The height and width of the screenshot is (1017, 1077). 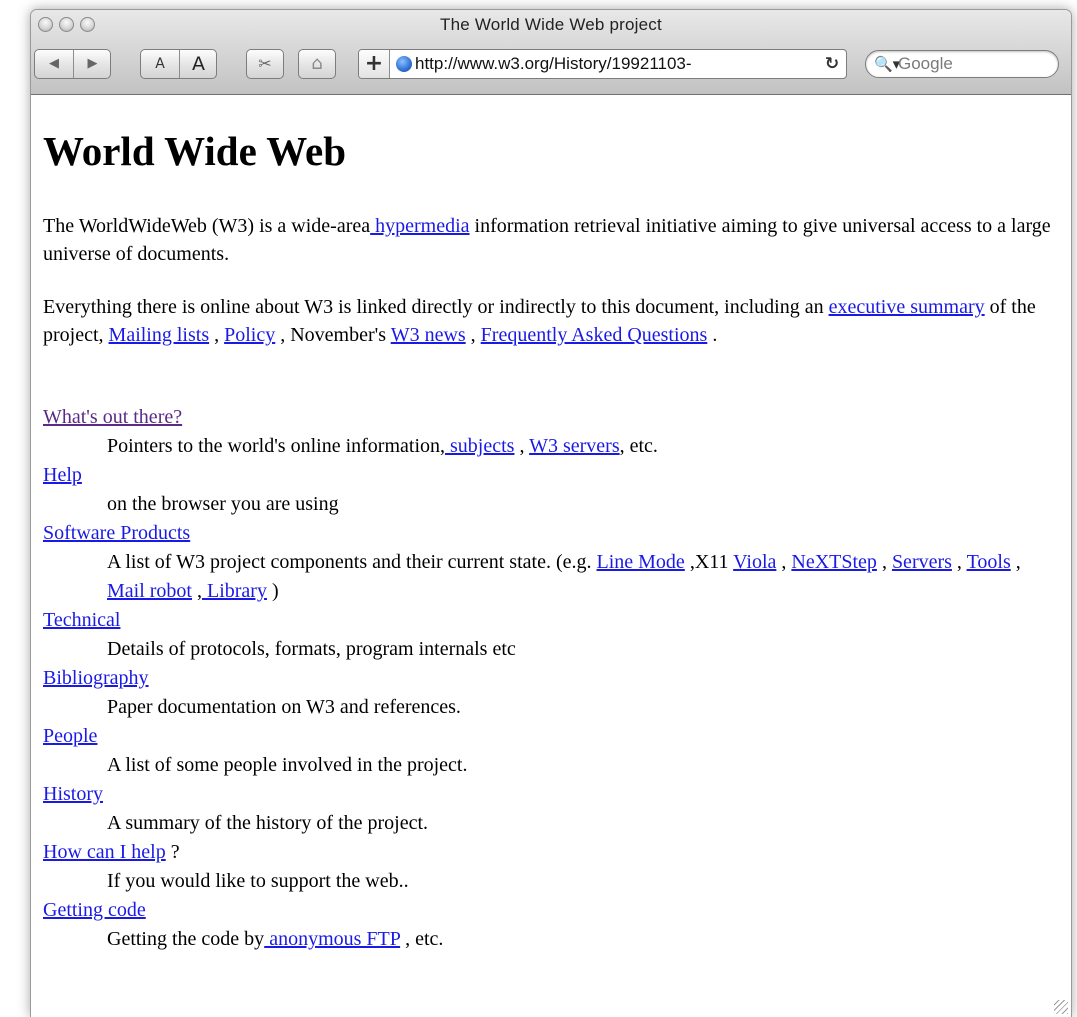 I want to click on back-forward-control: ◀ ▶, so click(x=72, y=64).